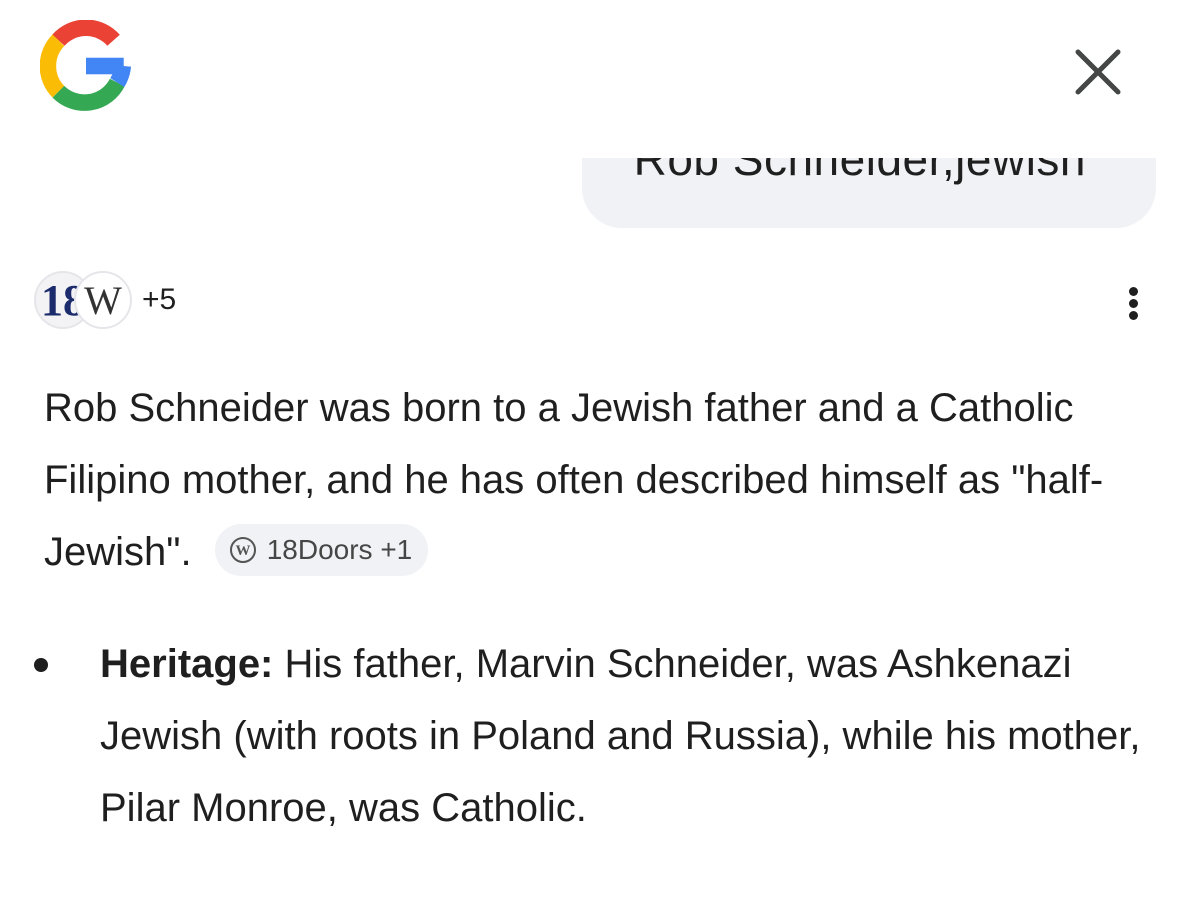  What do you see at coordinates (859, 171) in the screenshot?
I see `query-text: Rob Schneider,jewish` at bounding box center [859, 171].